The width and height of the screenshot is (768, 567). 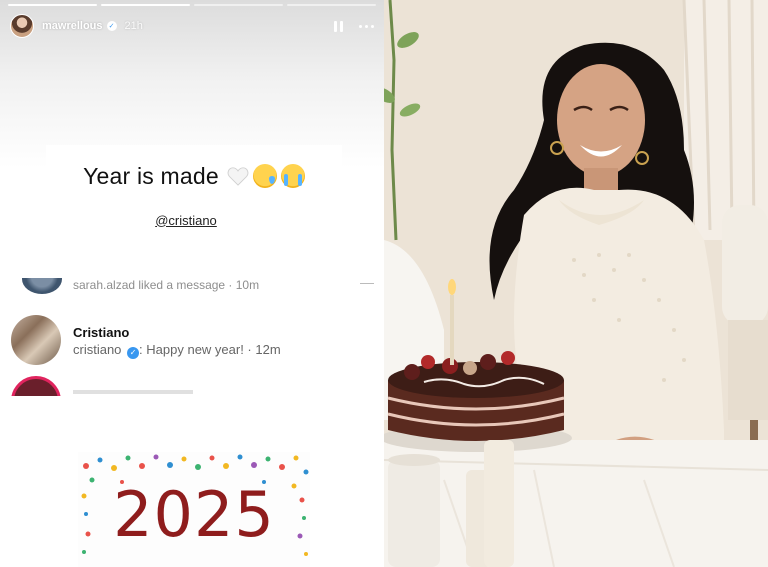 What do you see at coordinates (151, 175) in the screenshot?
I see `caption-text: Year is made` at bounding box center [151, 175].